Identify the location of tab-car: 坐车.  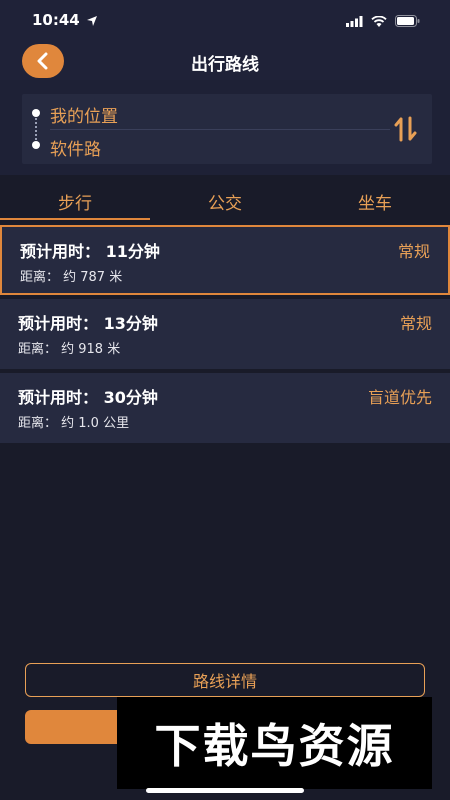
(375, 200).